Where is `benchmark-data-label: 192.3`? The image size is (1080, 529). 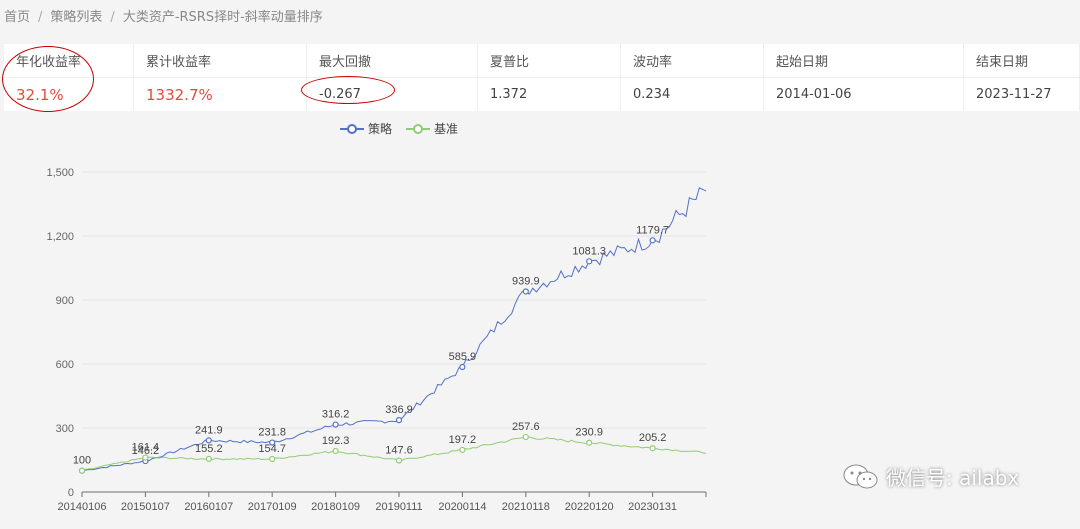
benchmark-data-label: 192.3 is located at coordinates (336, 441).